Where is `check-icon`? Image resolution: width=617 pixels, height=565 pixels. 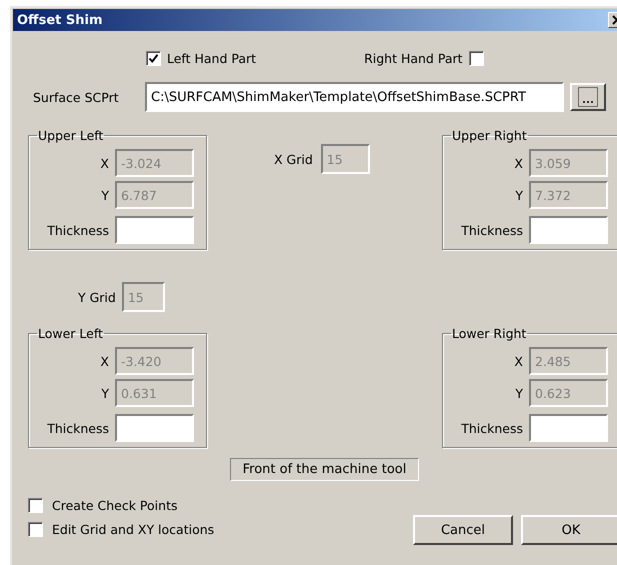
check-icon is located at coordinates (153, 58).